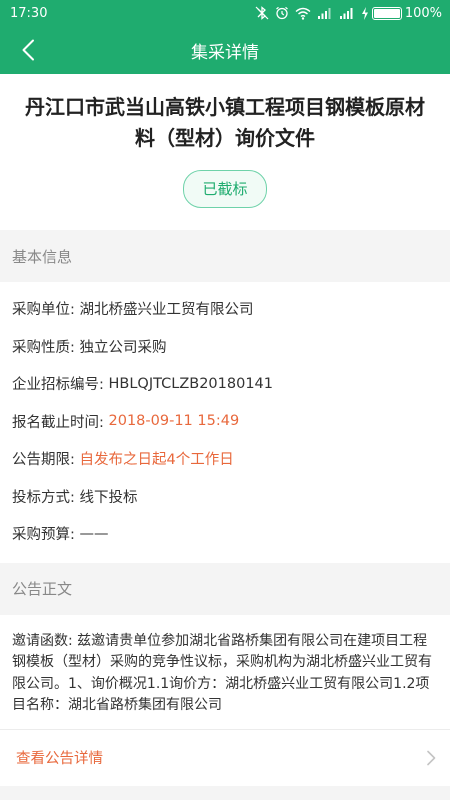  What do you see at coordinates (43, 460) in the screenshot?
I see `info-label: 公告期限:` at bounding box center [43, 460].